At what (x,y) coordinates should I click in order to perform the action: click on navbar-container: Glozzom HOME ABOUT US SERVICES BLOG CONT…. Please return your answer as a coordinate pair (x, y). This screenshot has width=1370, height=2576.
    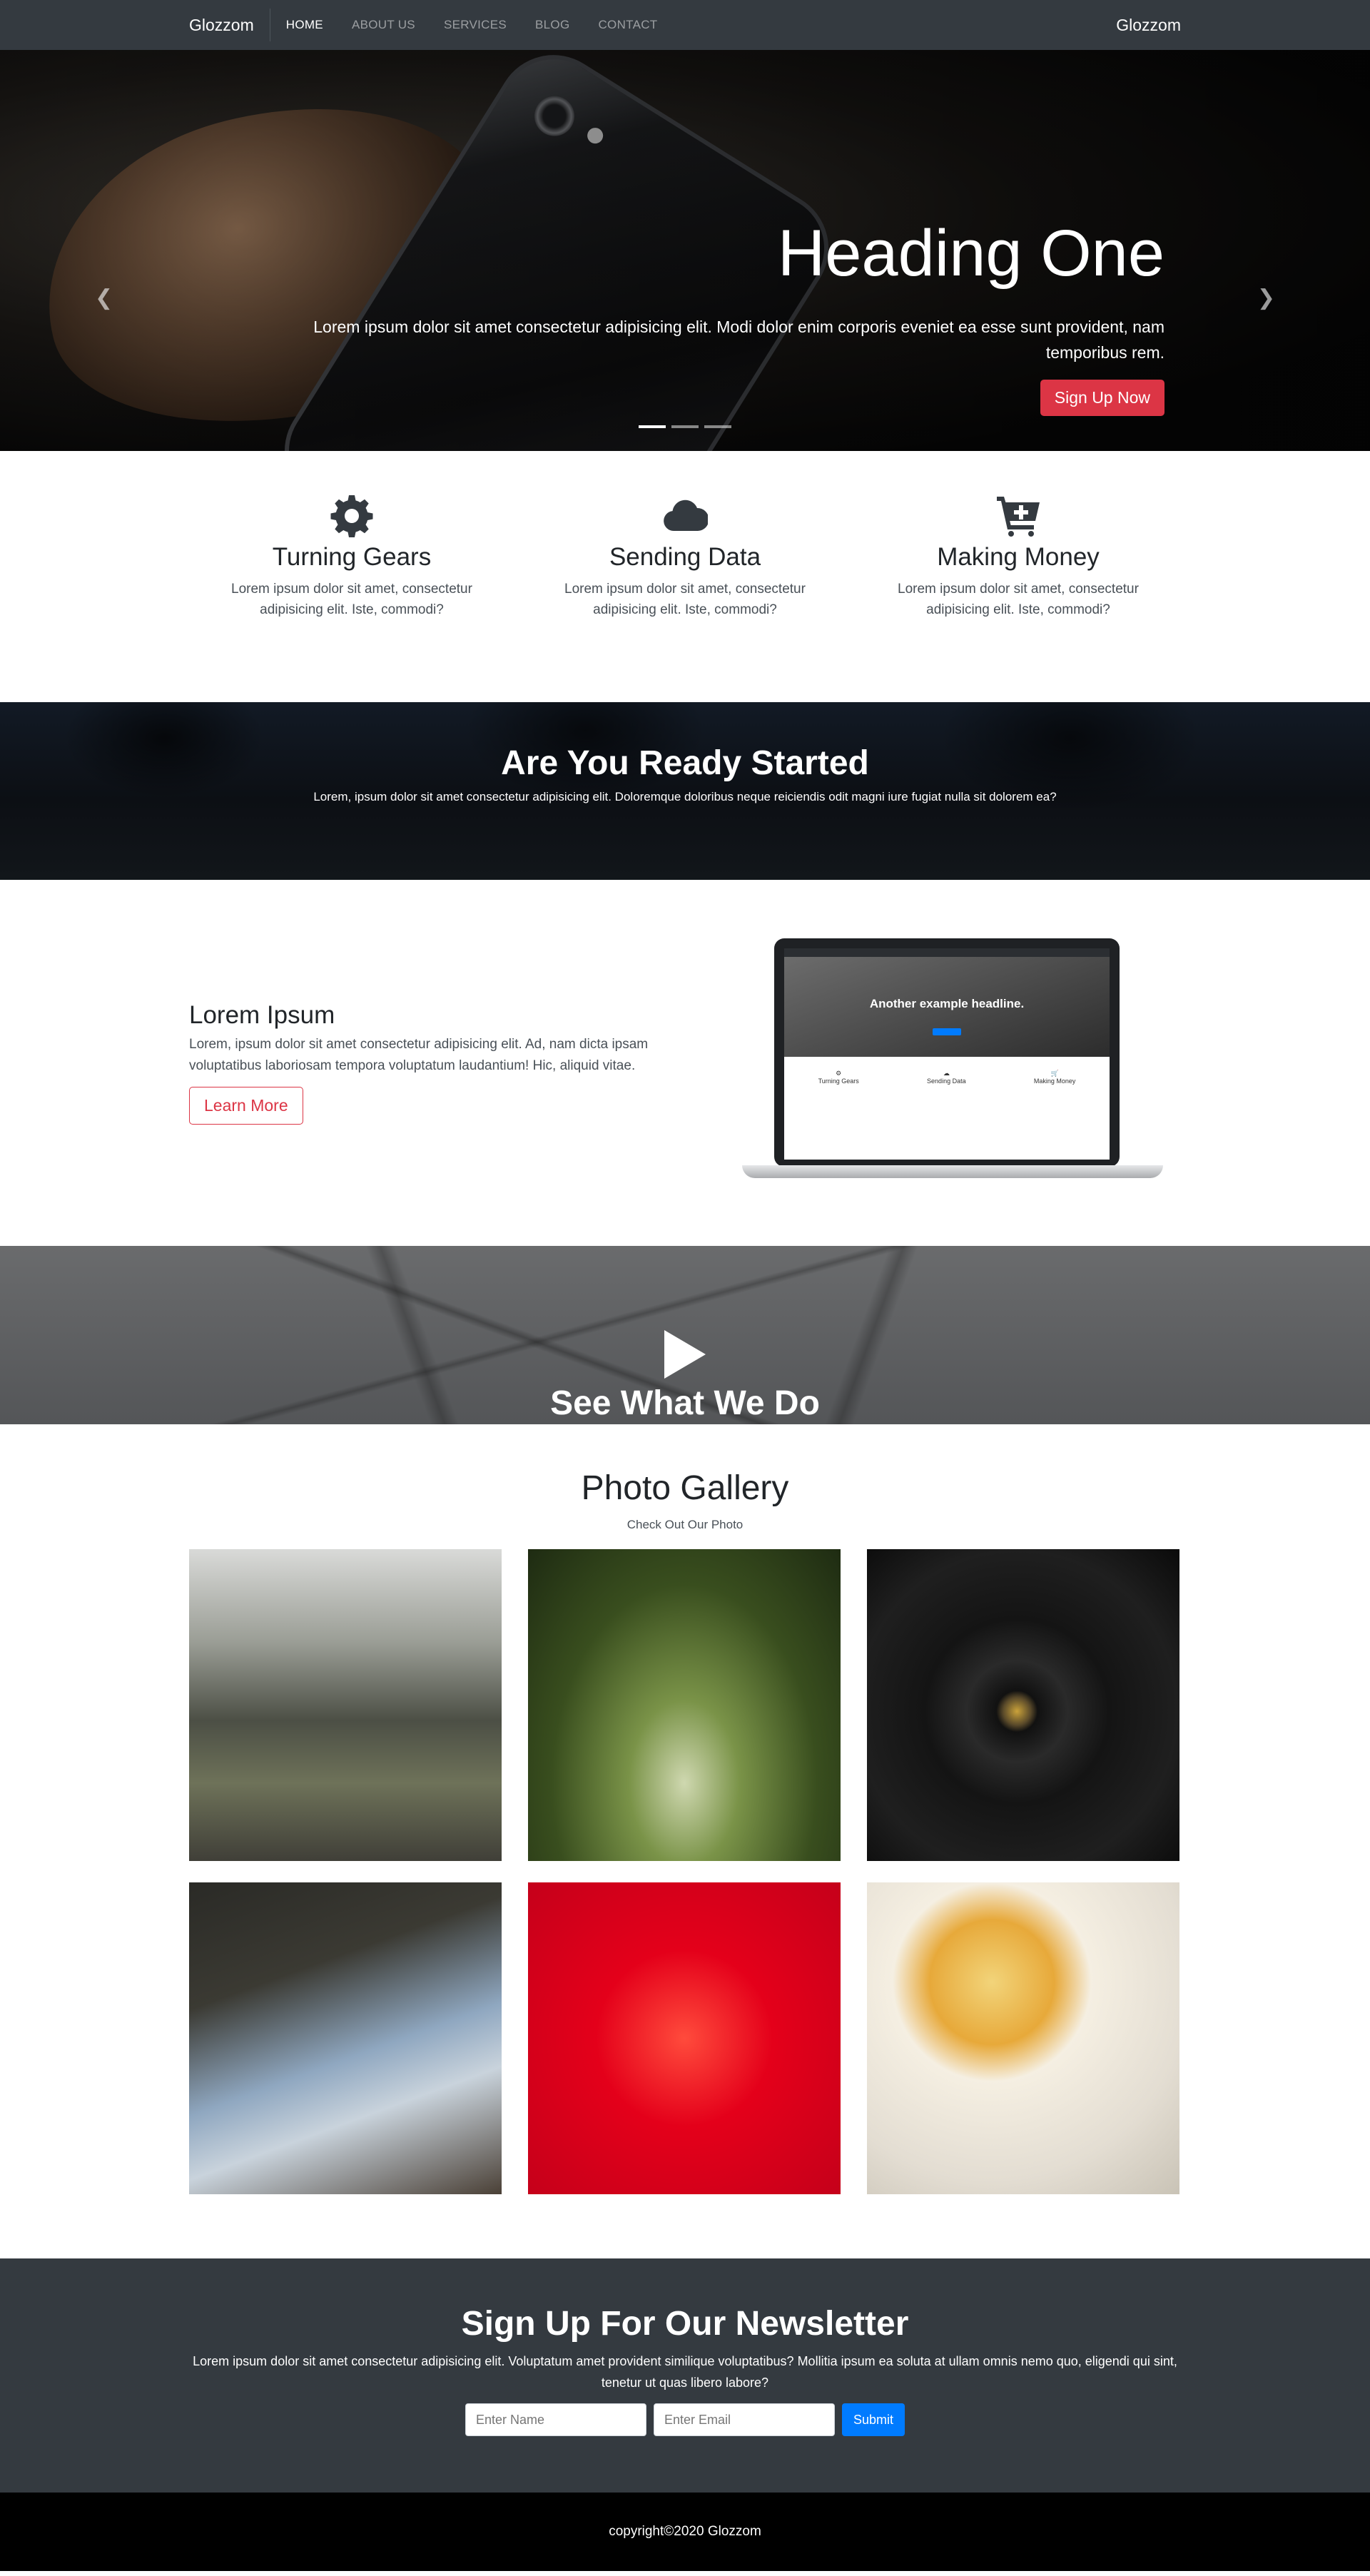
    Looking at the image, I should click on (685, 25).